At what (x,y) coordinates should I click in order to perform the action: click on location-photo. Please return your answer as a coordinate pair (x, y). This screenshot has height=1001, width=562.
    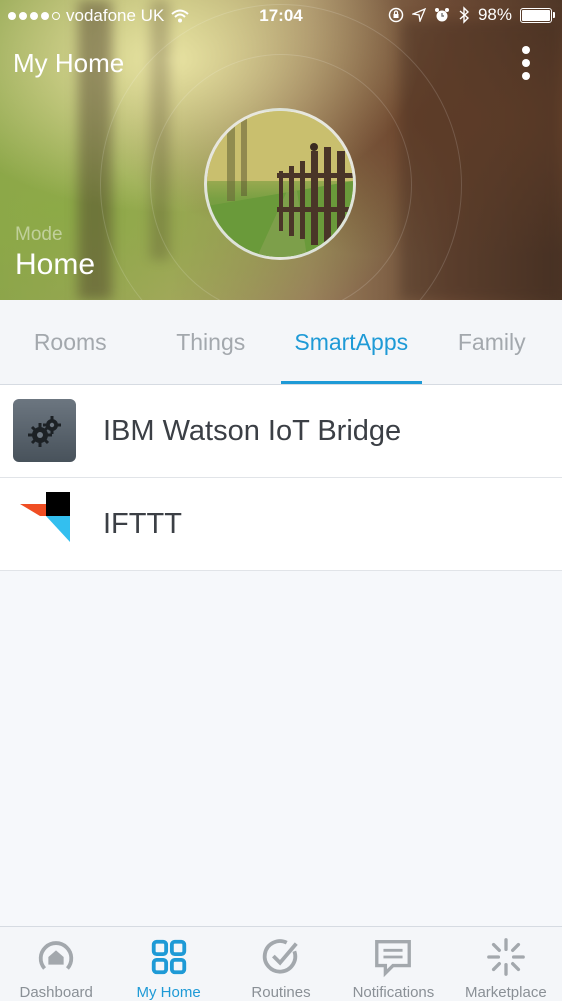
    Looking at the image, I should click on (280, 184).